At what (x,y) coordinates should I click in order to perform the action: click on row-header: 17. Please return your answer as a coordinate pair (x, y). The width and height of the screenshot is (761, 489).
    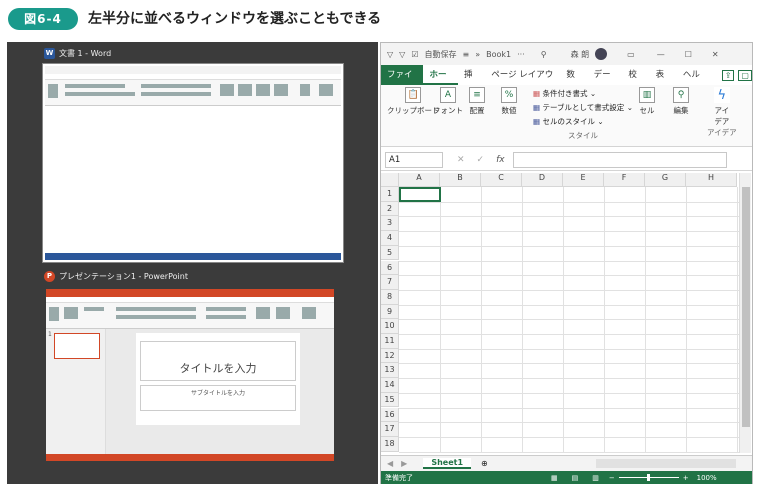
    Looking at the image, I should click on (390, 429).